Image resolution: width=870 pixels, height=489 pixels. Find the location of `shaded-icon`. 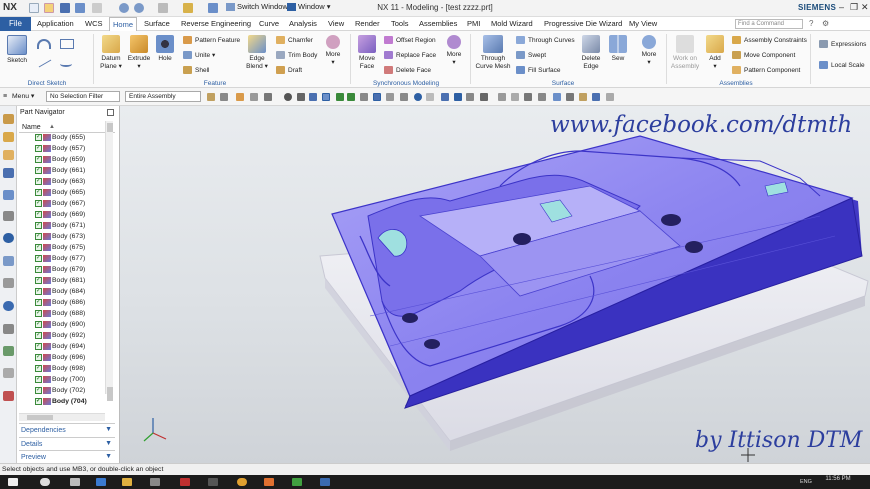

shaded-icon is located at coordinates (313, 97).